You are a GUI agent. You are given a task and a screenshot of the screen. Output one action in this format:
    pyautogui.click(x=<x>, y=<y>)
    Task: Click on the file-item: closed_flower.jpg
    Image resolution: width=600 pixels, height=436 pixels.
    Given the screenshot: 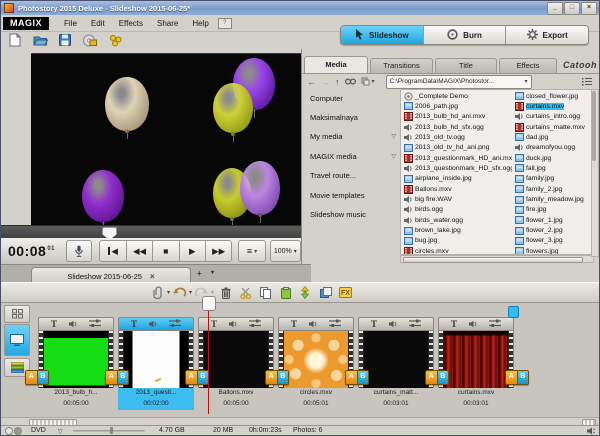 What is the action you would take?
    pyautogui.click(x=554, y=96)
    